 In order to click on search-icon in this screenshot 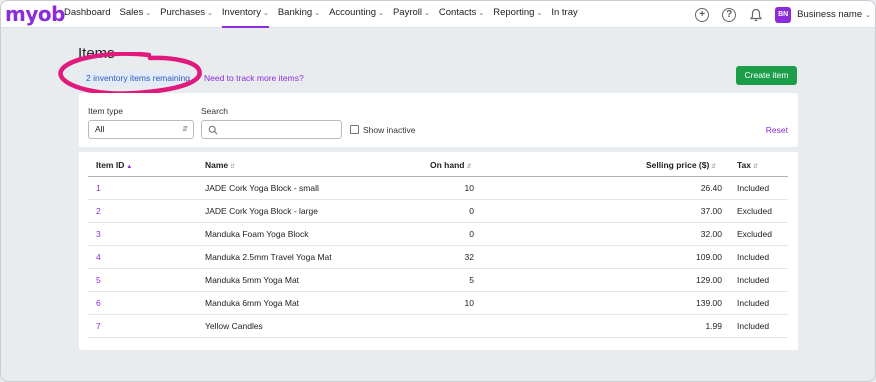, I will do `click(213, 130)`.